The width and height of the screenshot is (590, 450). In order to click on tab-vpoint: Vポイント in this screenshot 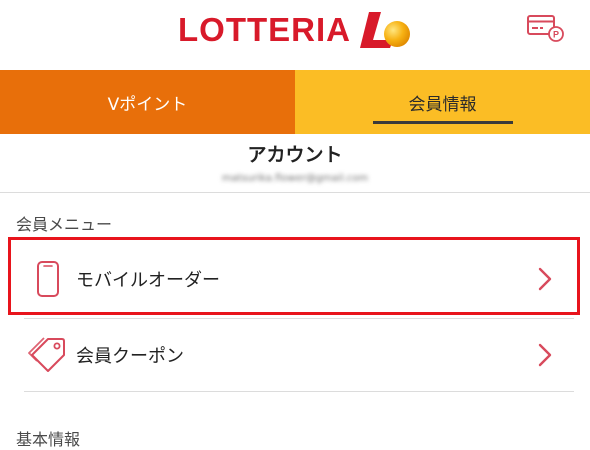, I will do `click(147, 102)`.